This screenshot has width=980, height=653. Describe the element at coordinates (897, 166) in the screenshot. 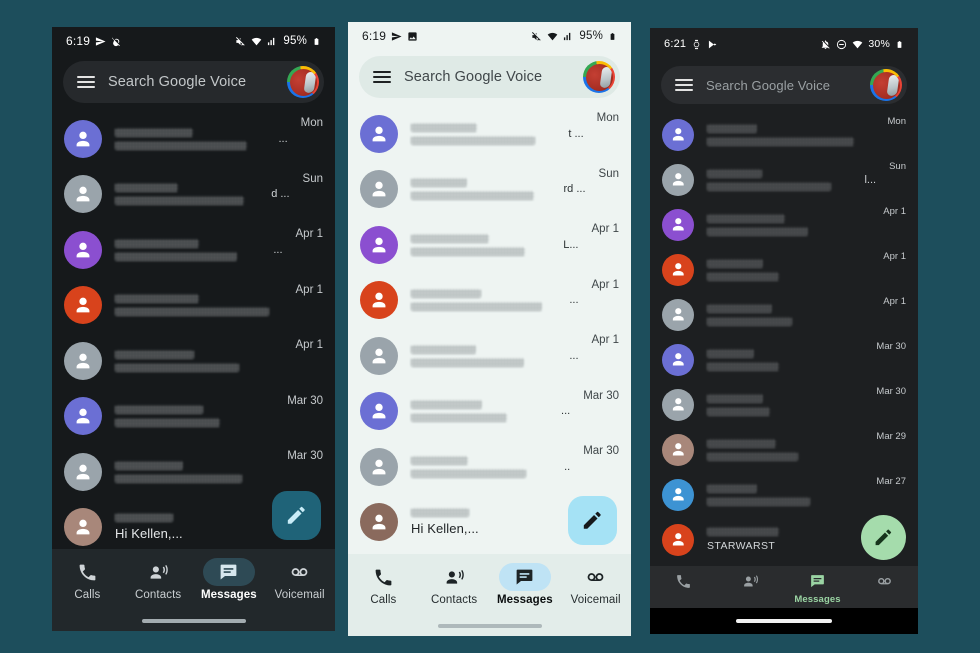

I see `conversation-timestamp: Sun` at that location.